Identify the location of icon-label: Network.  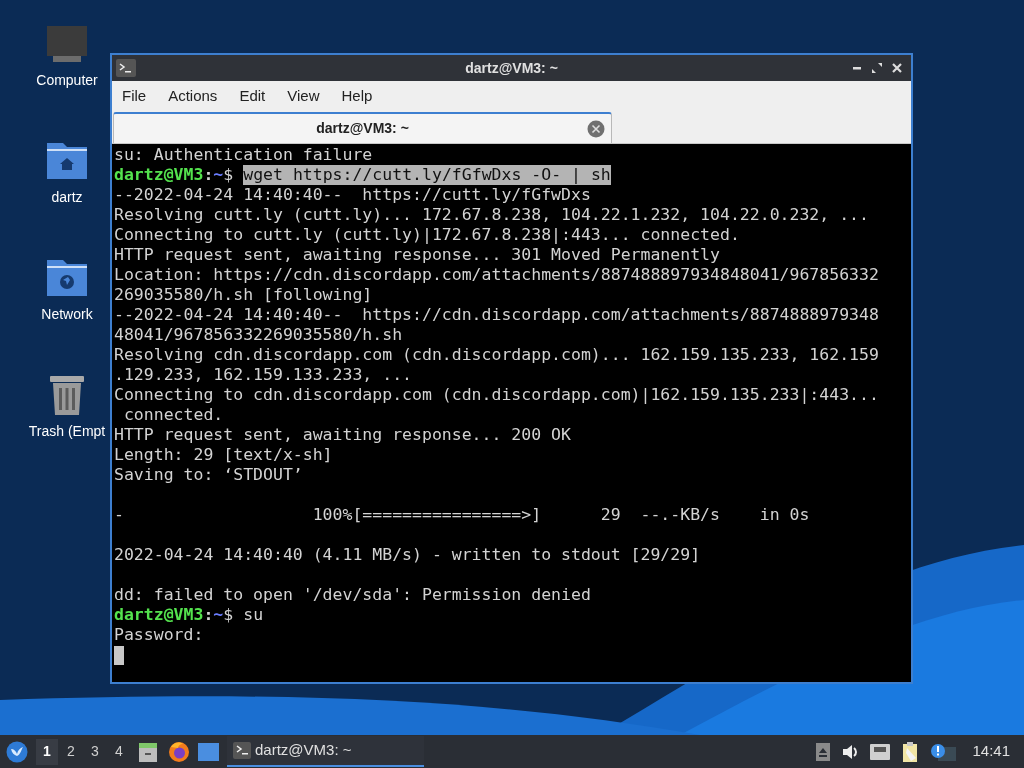
(67, 314).